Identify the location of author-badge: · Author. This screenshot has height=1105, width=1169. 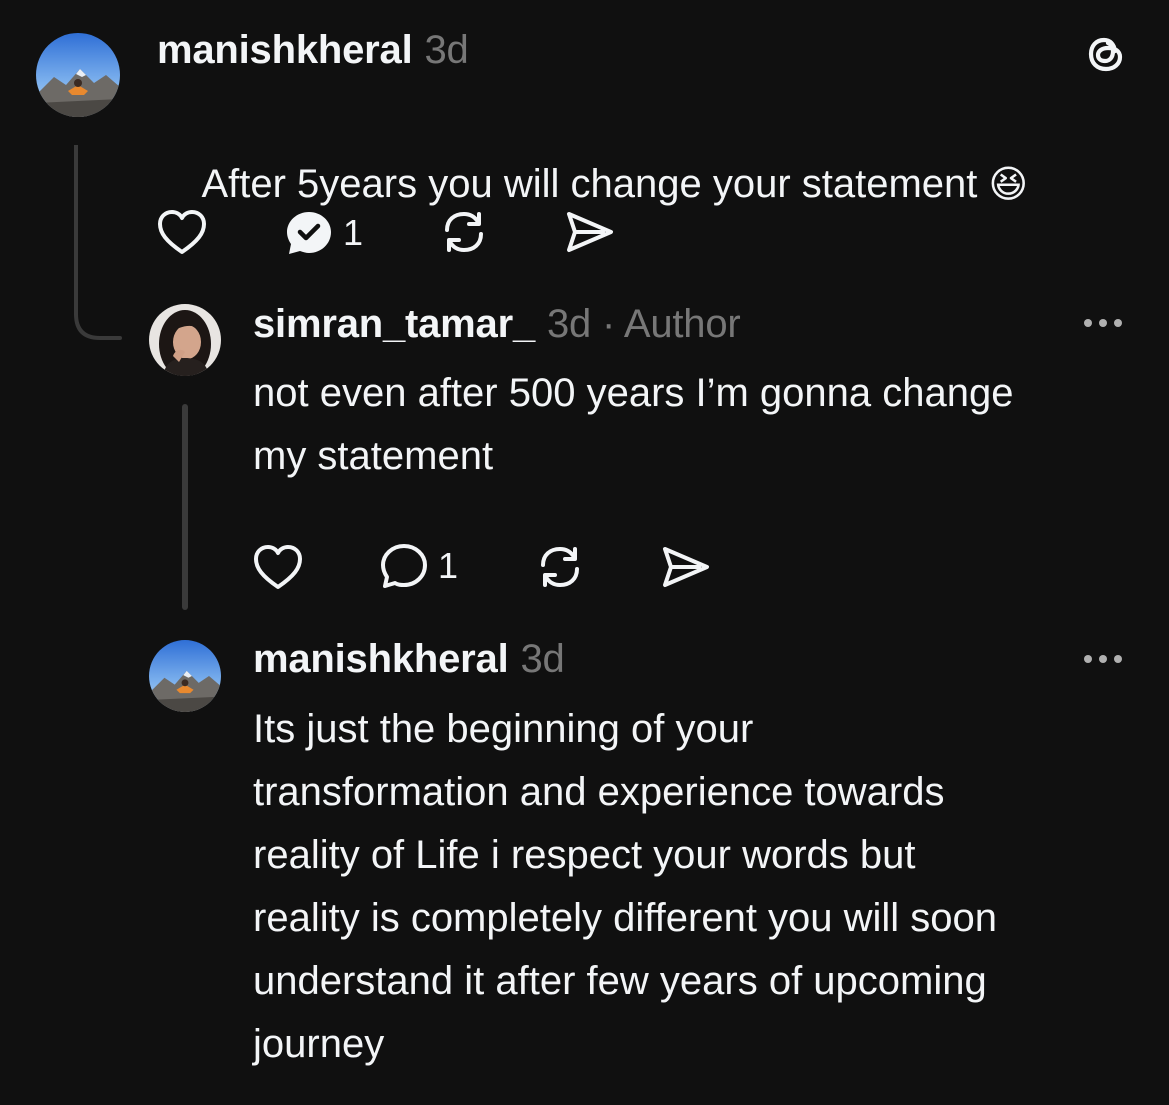
(671, 324).